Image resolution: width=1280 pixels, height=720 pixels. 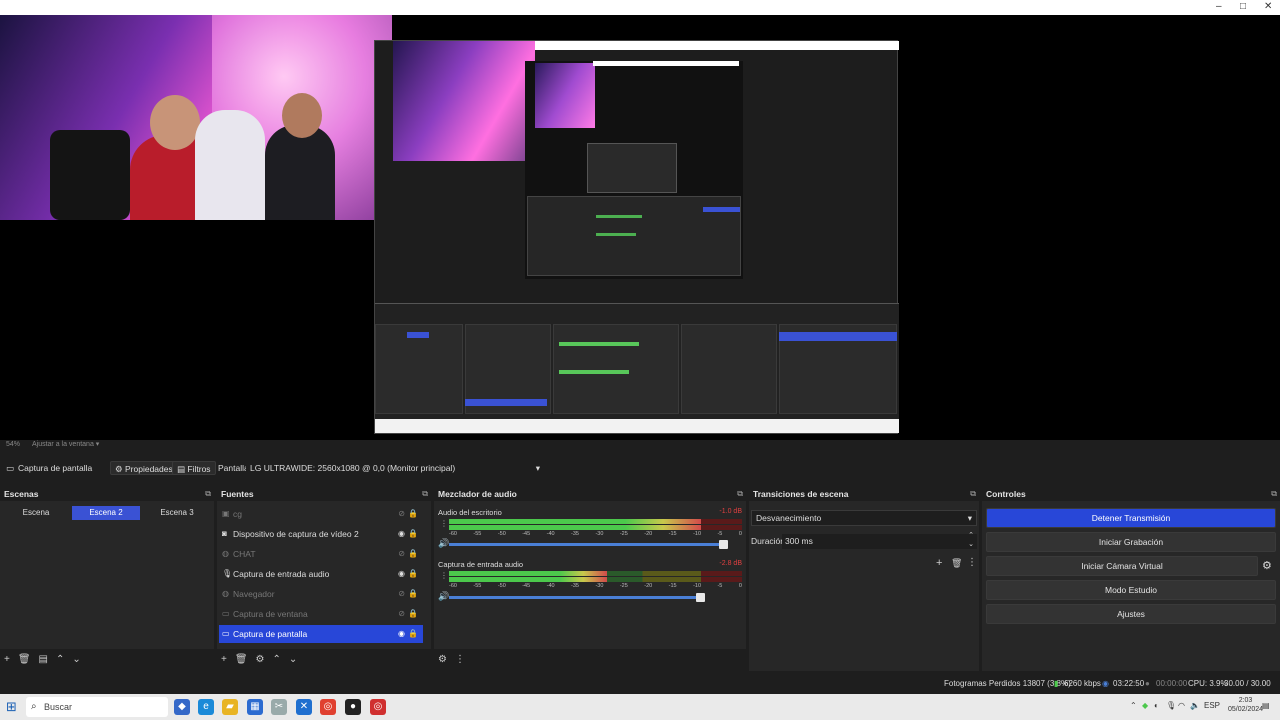 What do you see at coordinates (1172, 683) in the screenshot?
I see `record-time: 00:00:00` at bounding box center [1172, 683].